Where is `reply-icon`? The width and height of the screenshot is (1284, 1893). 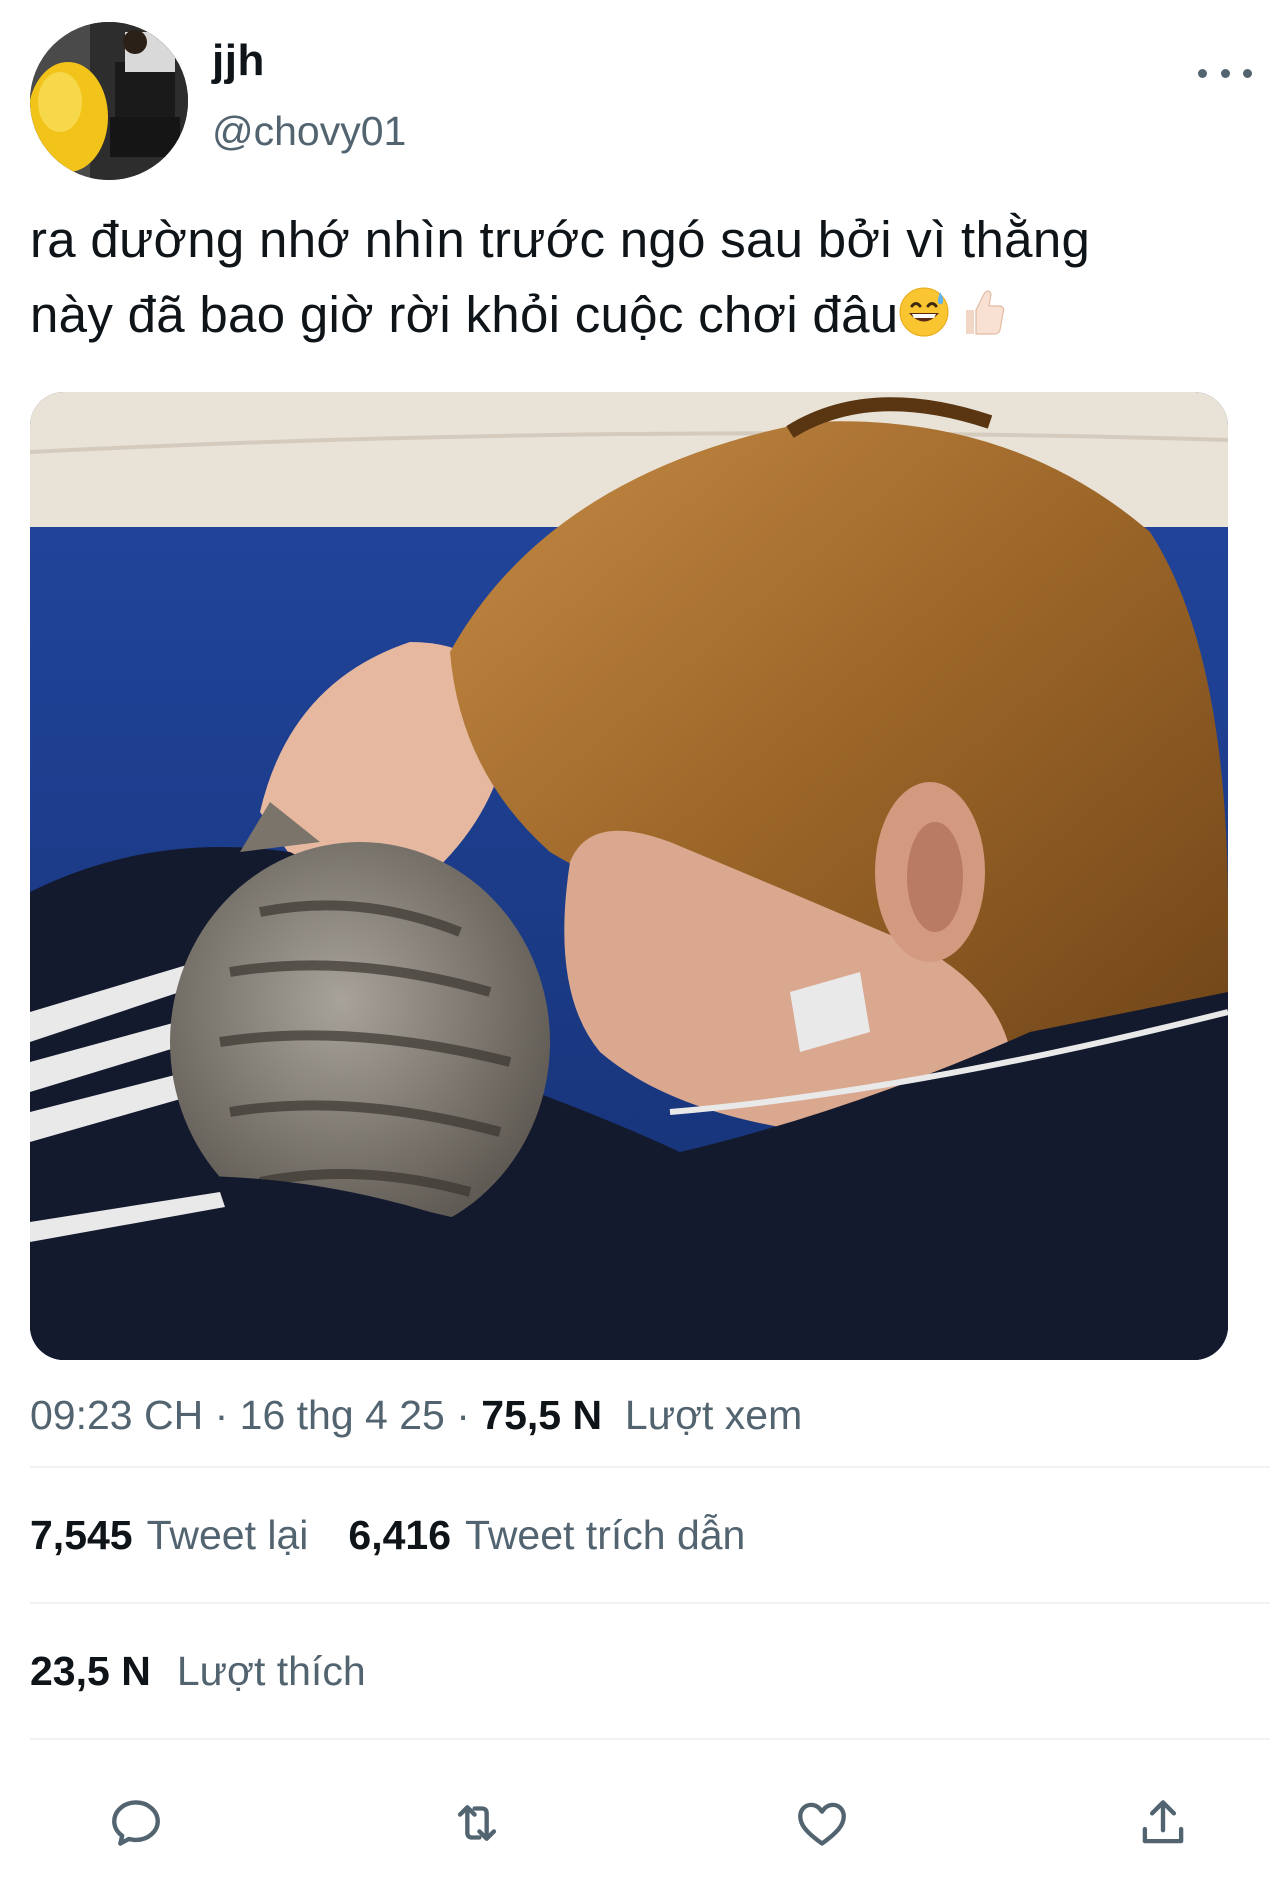
reply-icon is located at coordinates (136, 1823).